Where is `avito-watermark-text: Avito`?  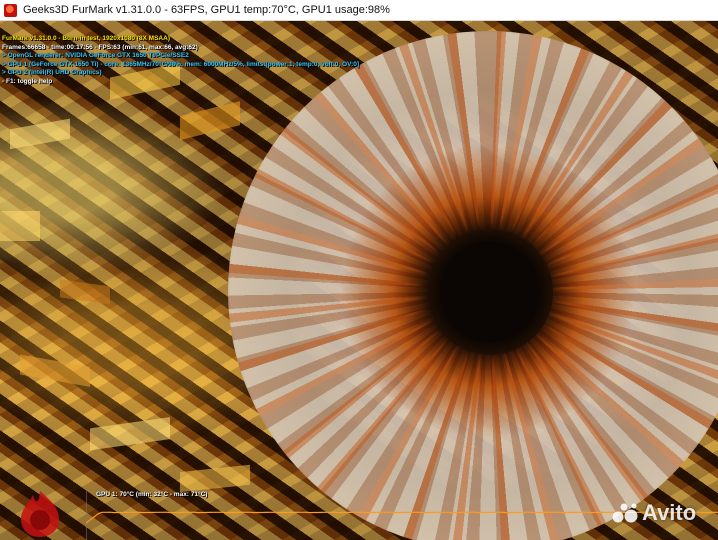 avito-watermark-text: Avito is located at coordinates (669, 512).